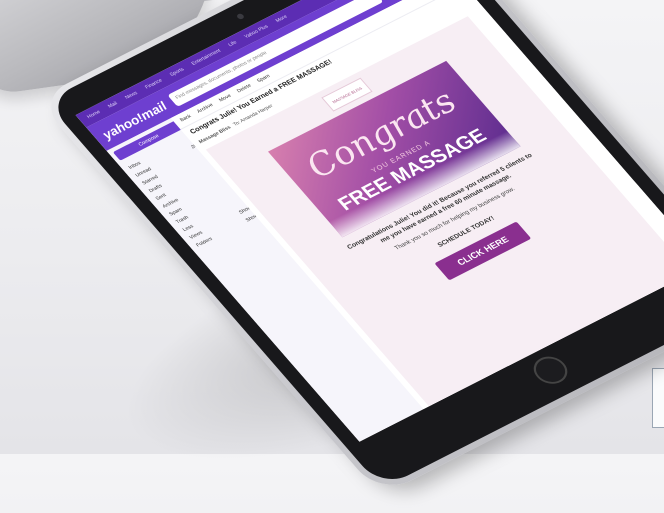 Image resolution: width=664 pixels, height=513 pixels. I want to click on spam-button: Spam, so click(264, 78).